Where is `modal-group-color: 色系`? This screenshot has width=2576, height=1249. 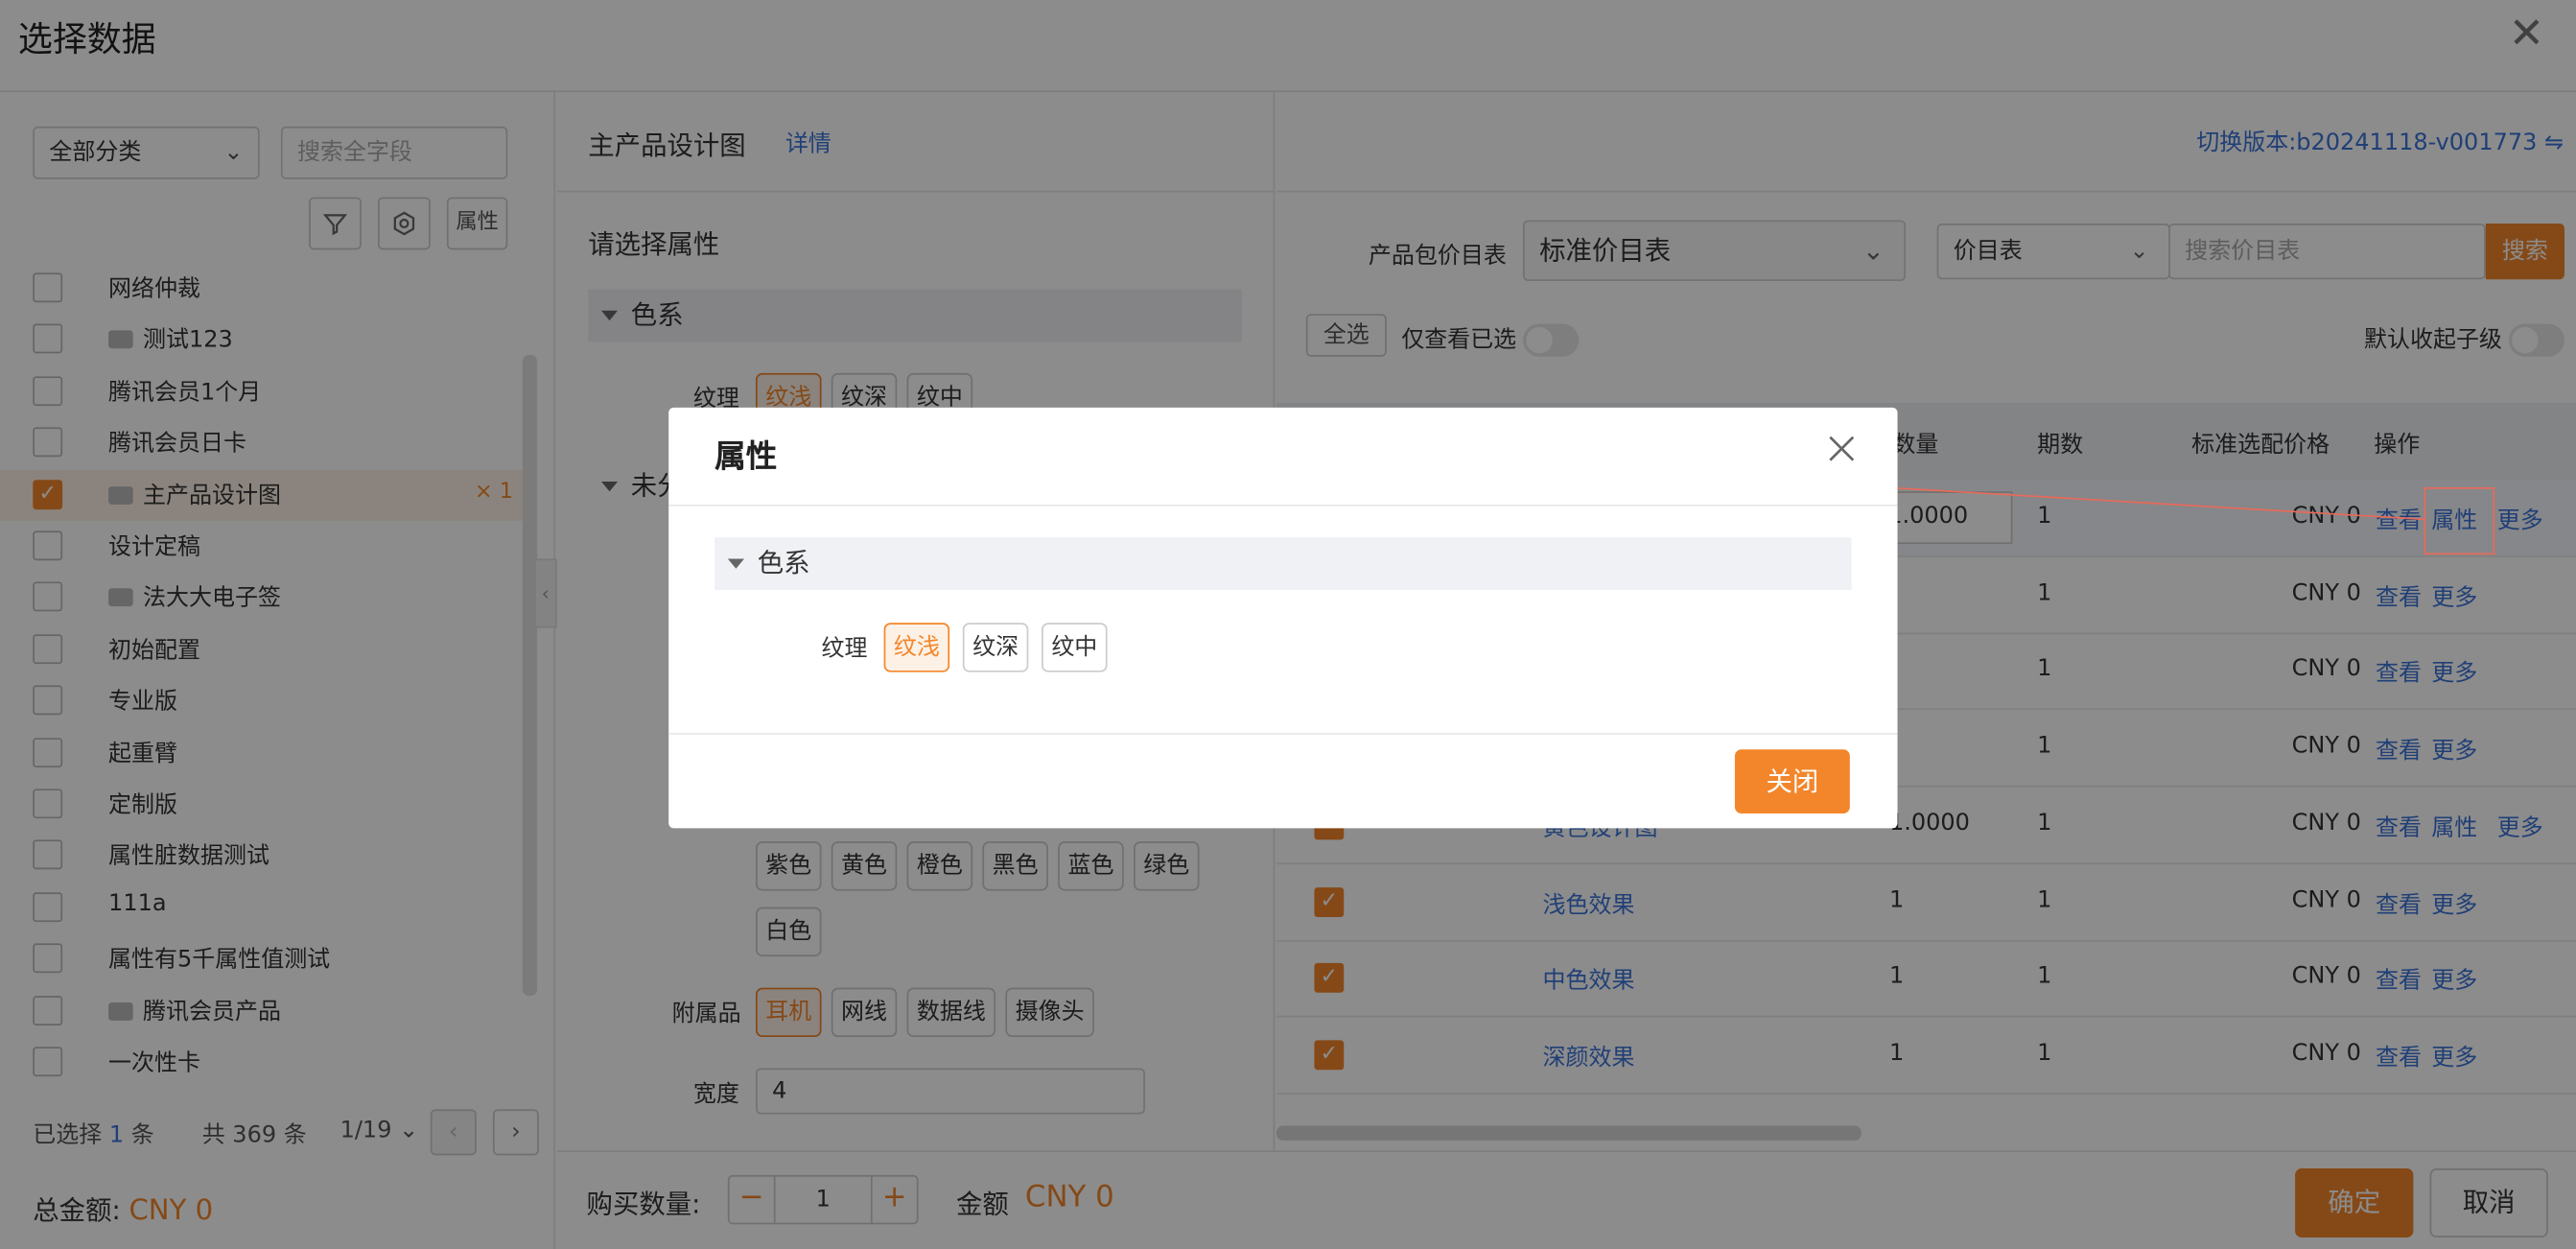 modal-group-color: 色系 is located at coordinates (1283, 564).